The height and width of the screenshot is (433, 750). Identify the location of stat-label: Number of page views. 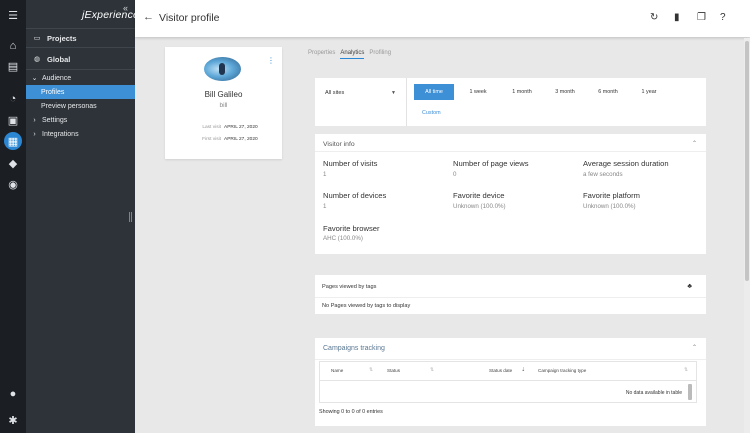
(491, 163).